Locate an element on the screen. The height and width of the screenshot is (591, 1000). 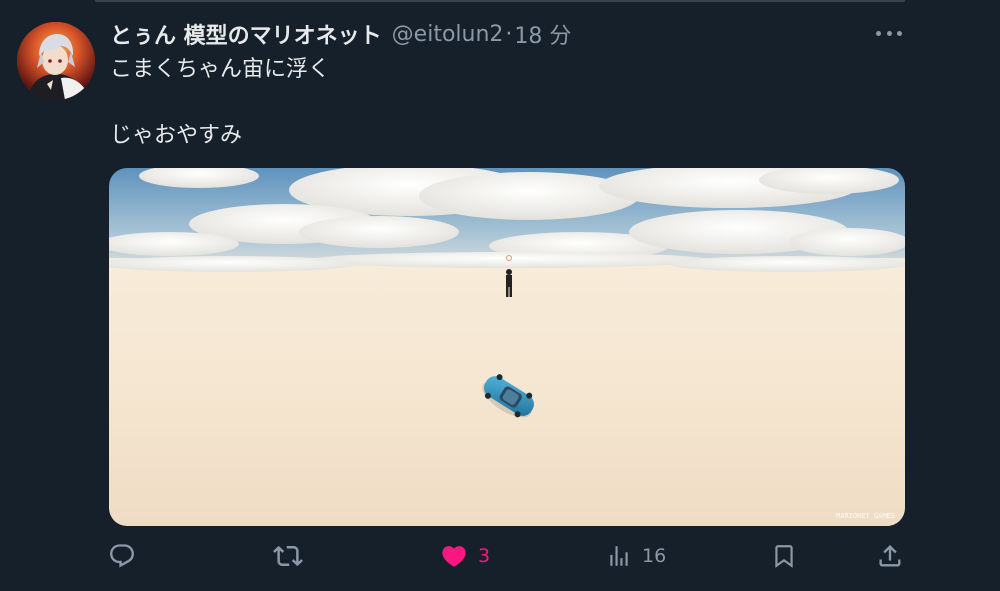
views-icon is located at coordinates (619, 556).